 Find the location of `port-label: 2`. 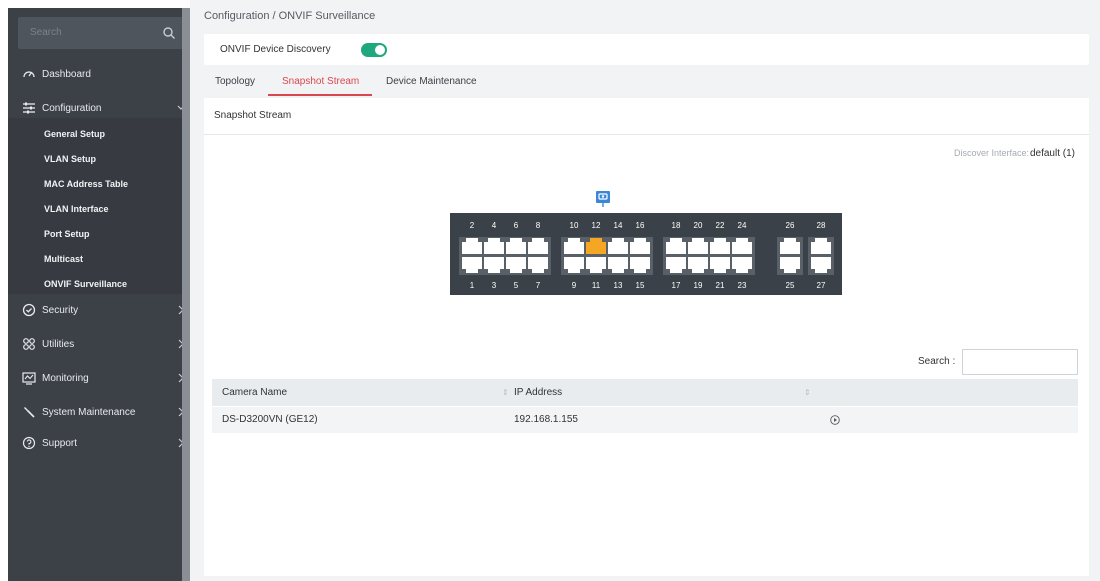

port-label: 2 is located at coordinates (472, 225).